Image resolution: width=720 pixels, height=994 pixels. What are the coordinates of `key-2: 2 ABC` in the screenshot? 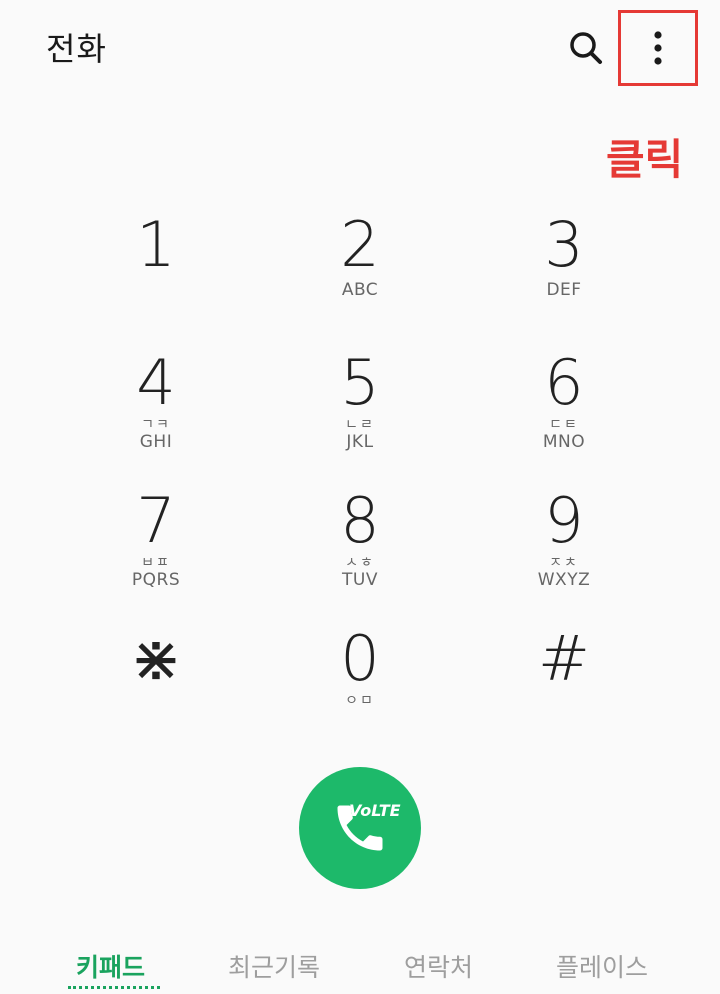 It's located at (360, 279).